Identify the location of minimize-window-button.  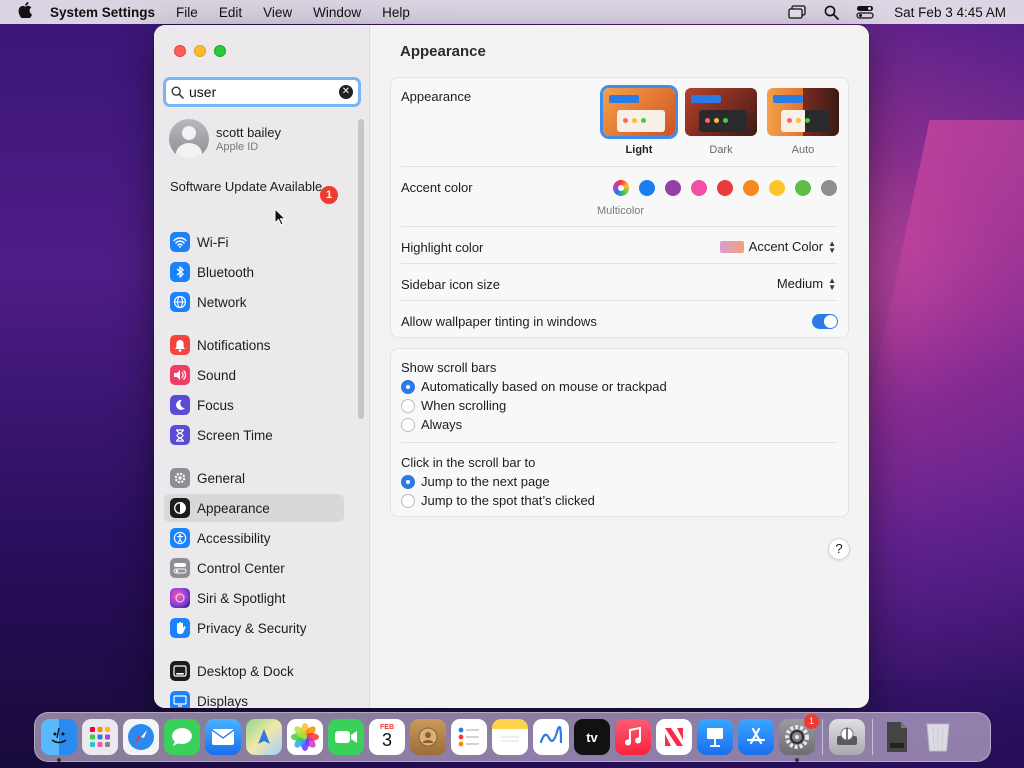
(200, 51).